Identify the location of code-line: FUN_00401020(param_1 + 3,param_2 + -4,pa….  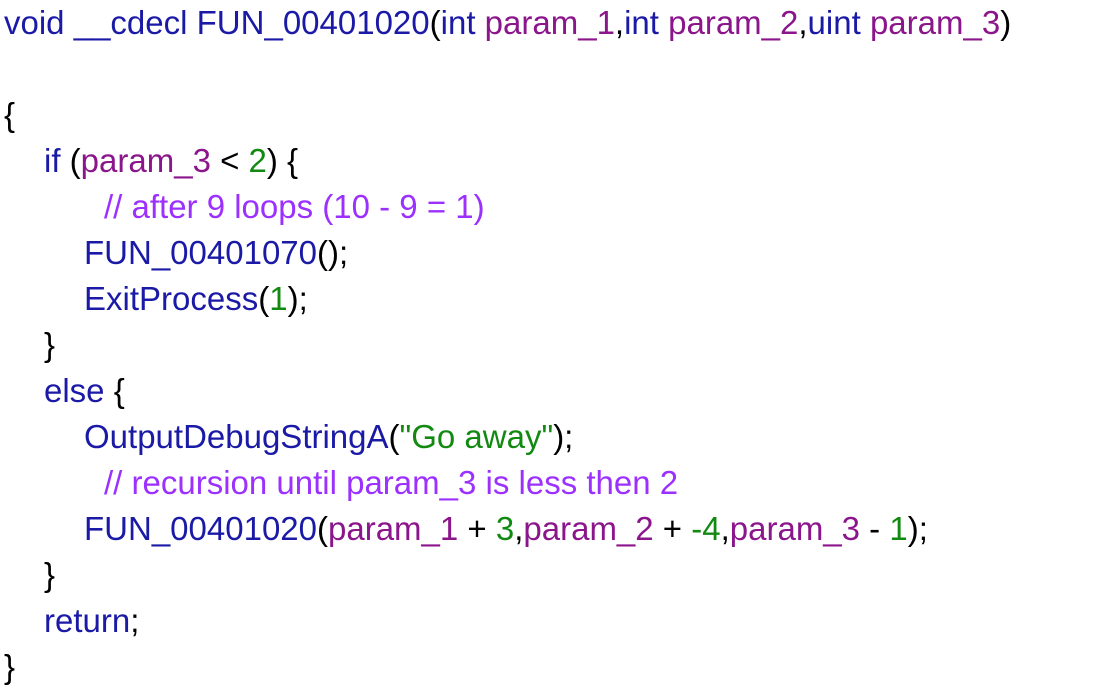
(506, 529).